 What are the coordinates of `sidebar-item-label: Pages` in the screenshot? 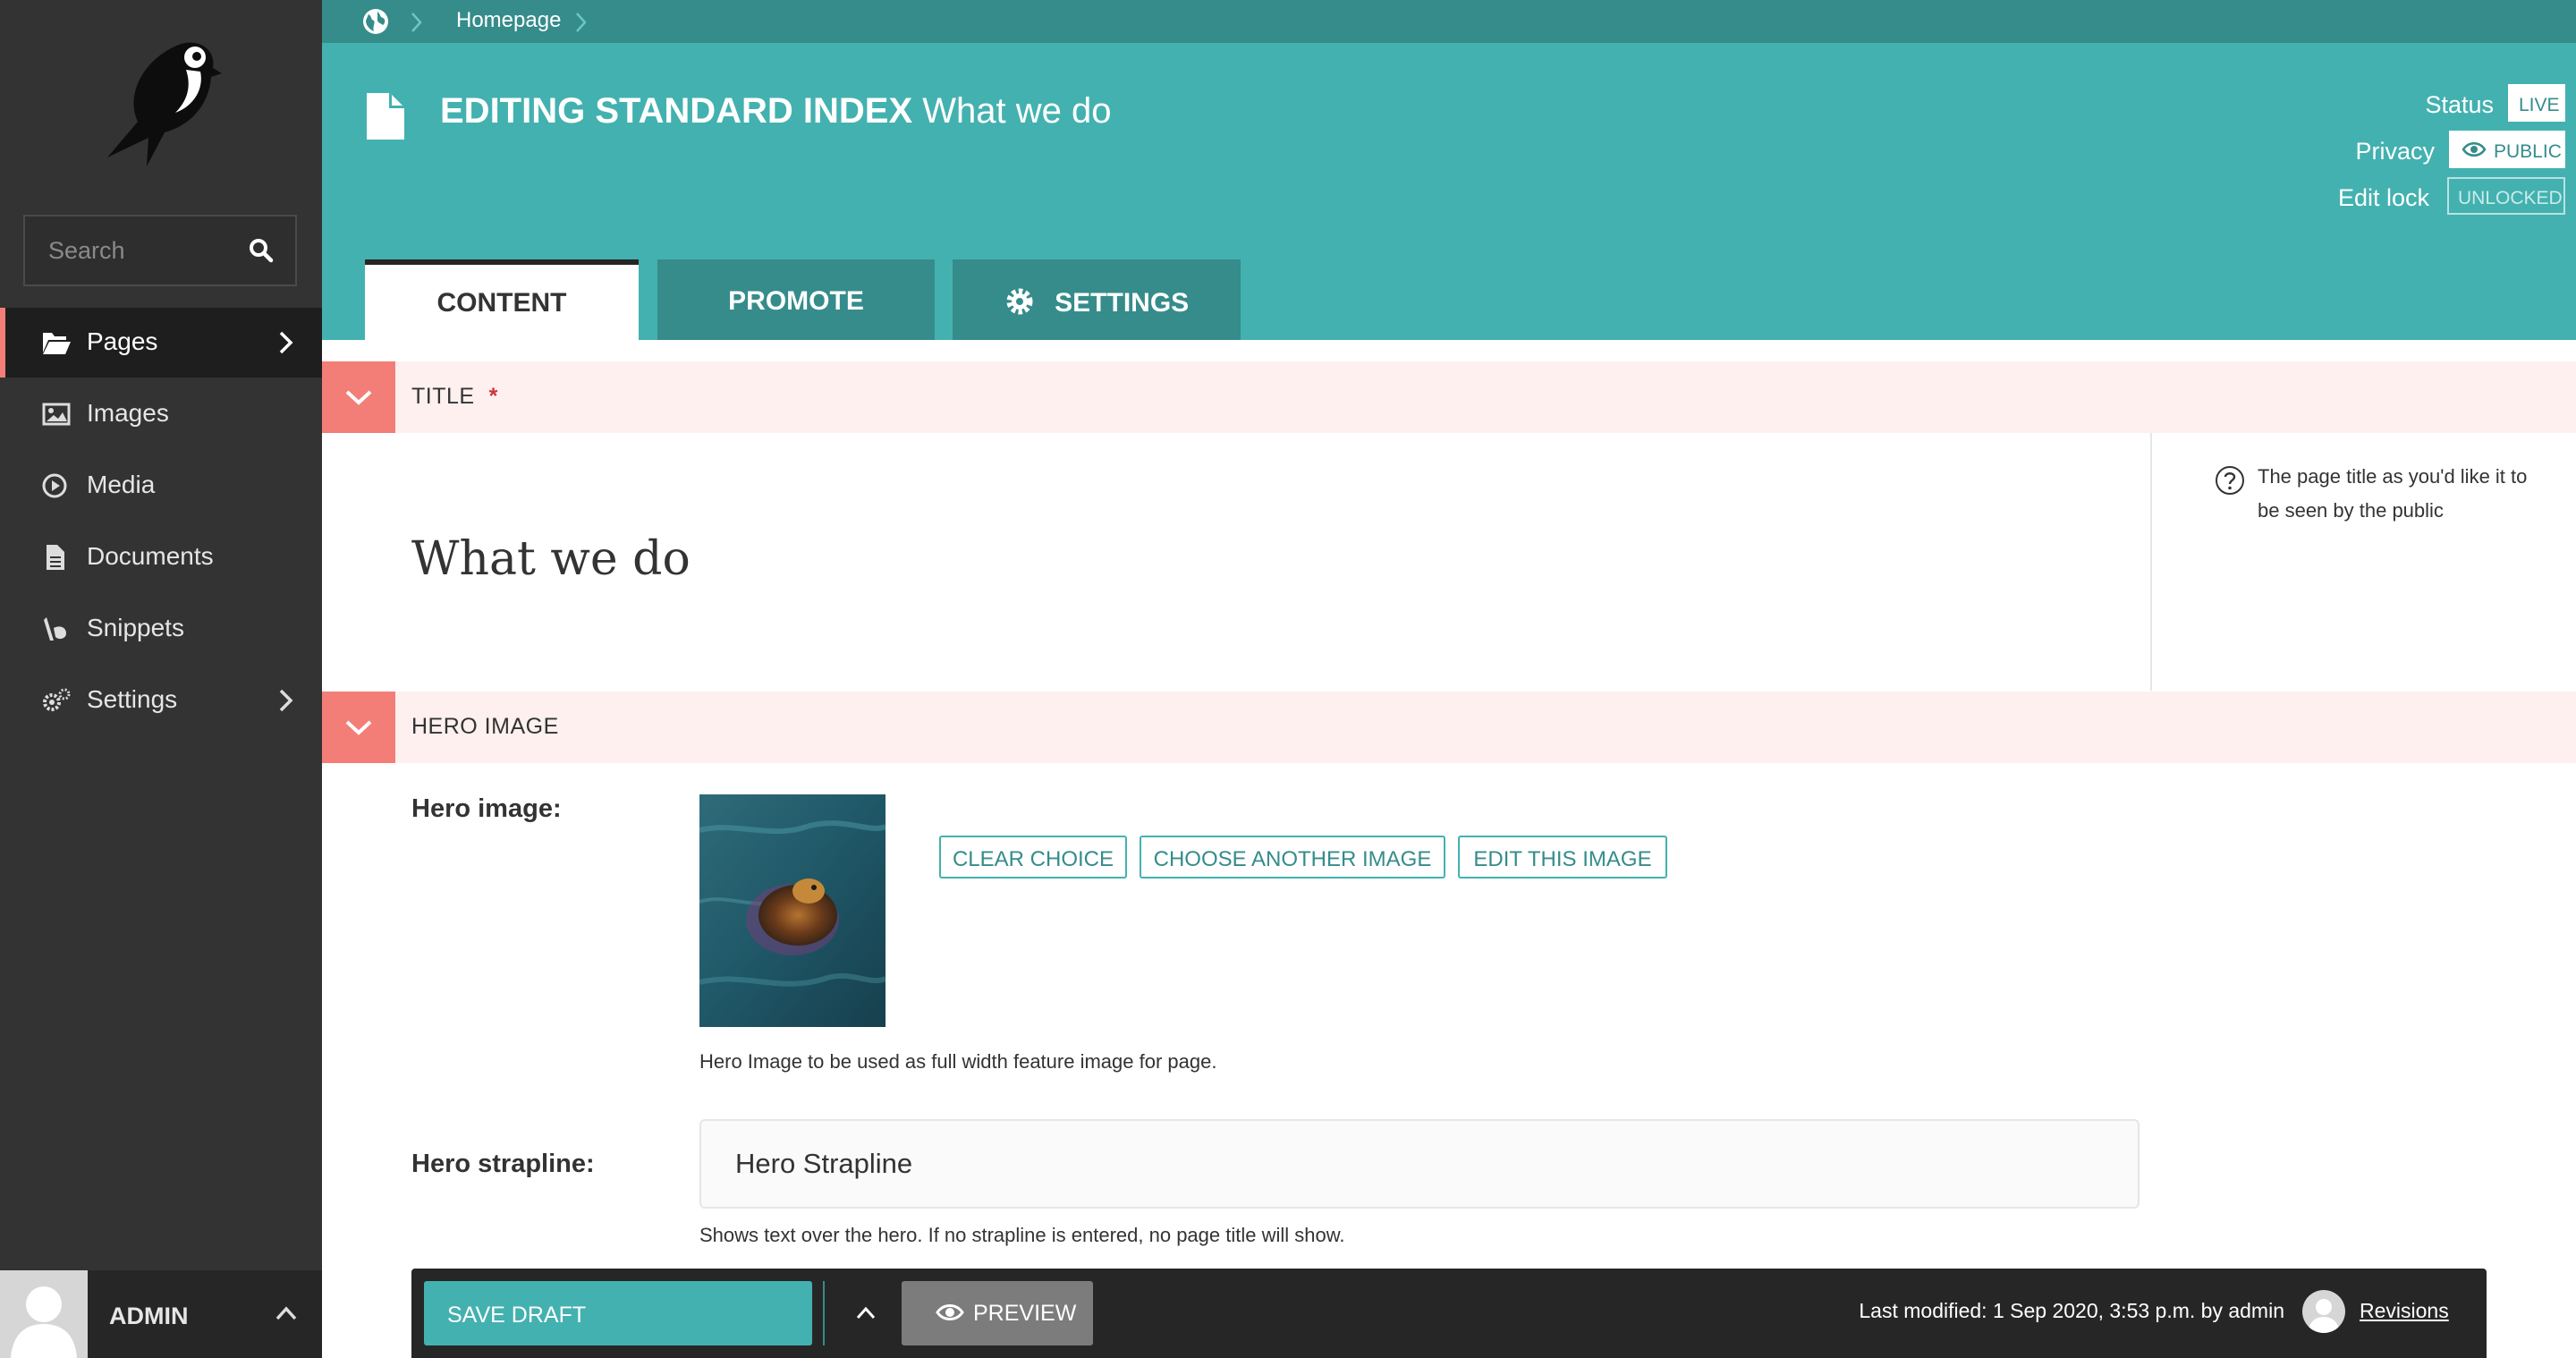 It's located at (122, 341).